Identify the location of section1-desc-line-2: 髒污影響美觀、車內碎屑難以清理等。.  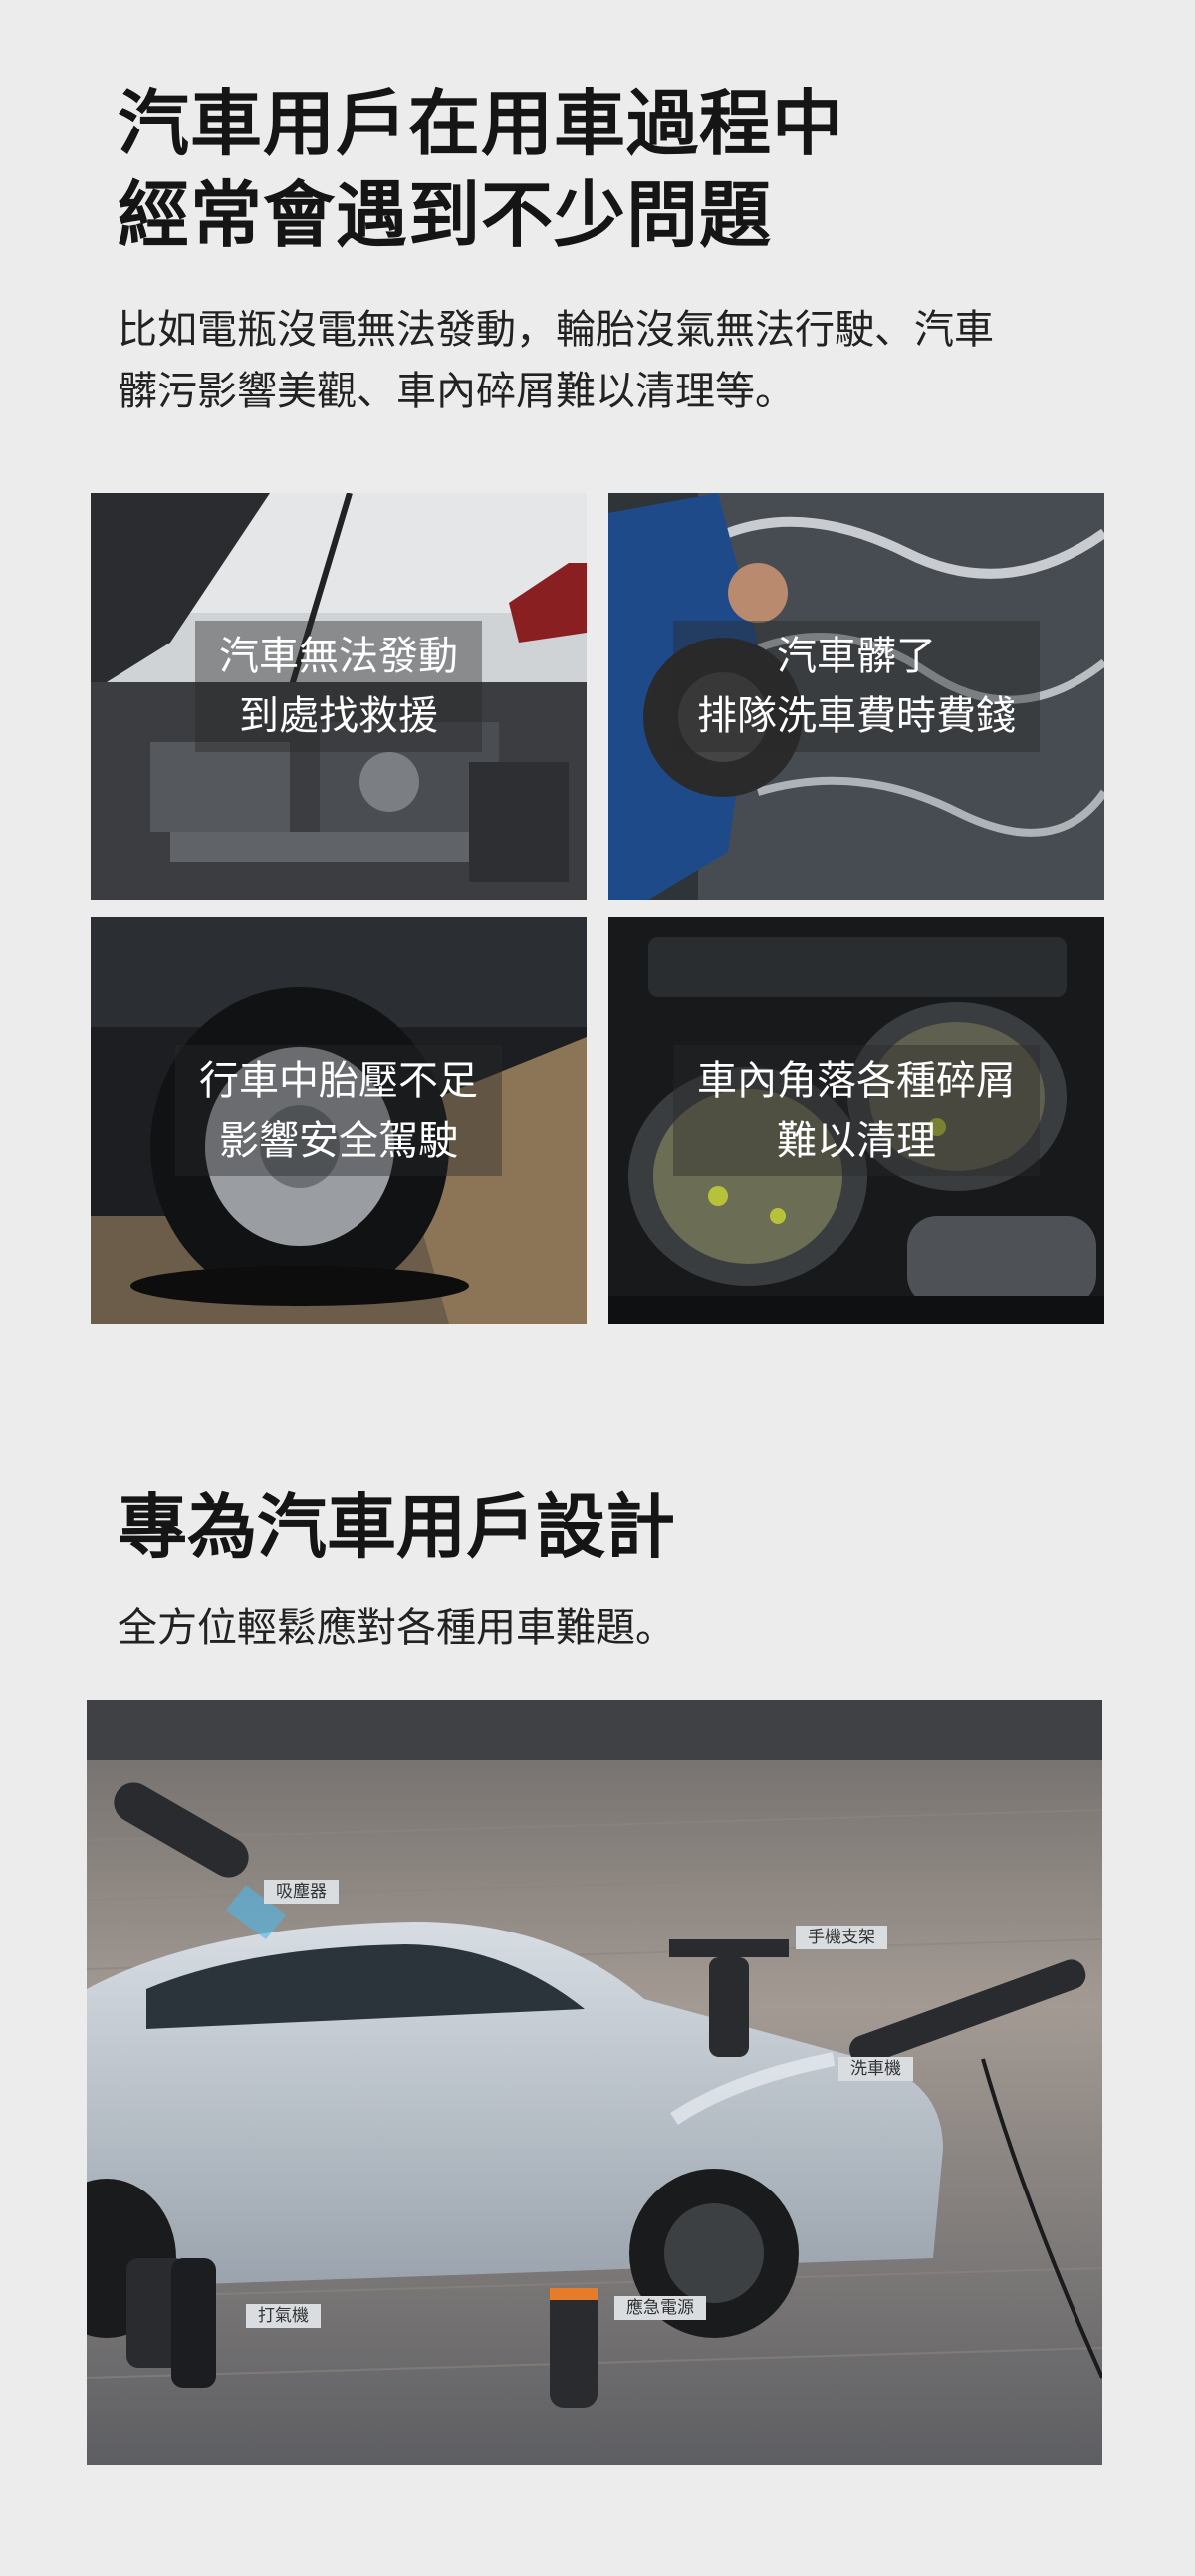
(456, 391).